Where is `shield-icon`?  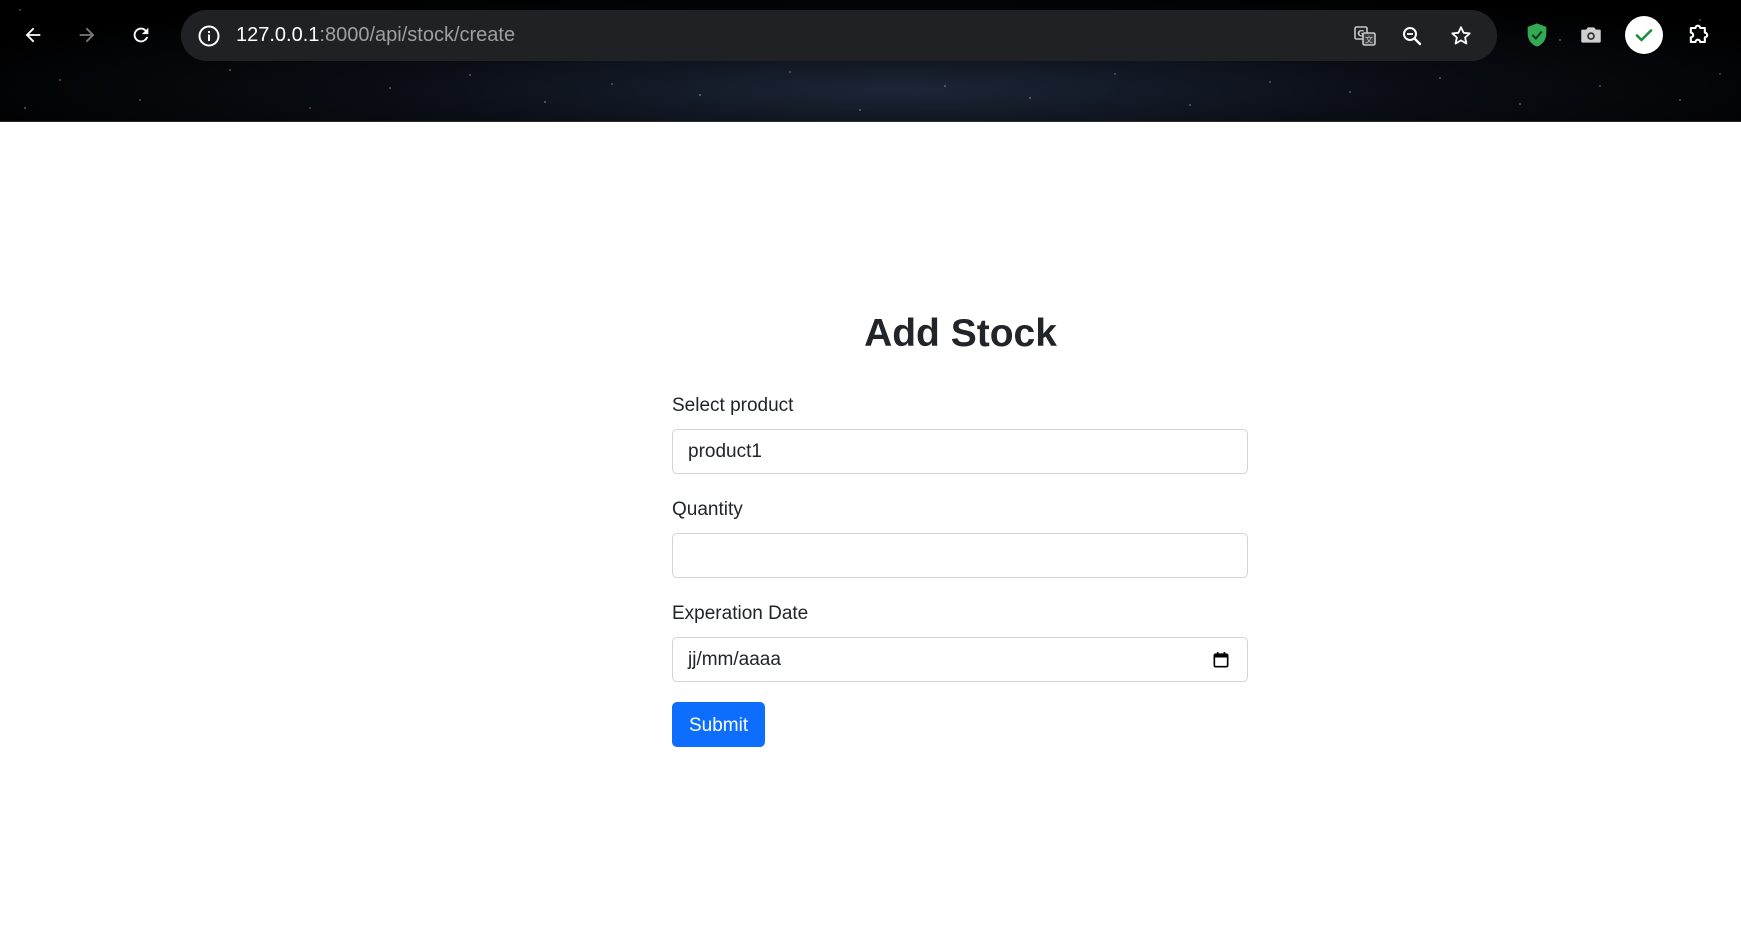 shield-icon is located at coordinates (1537, 35).